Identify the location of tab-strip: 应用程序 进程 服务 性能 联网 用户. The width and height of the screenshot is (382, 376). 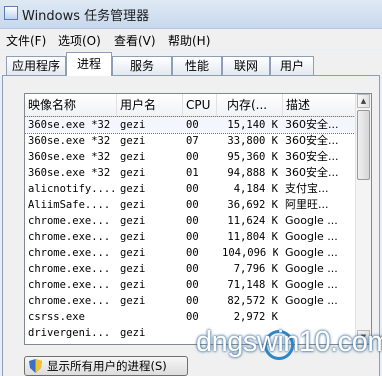
(191, 63).